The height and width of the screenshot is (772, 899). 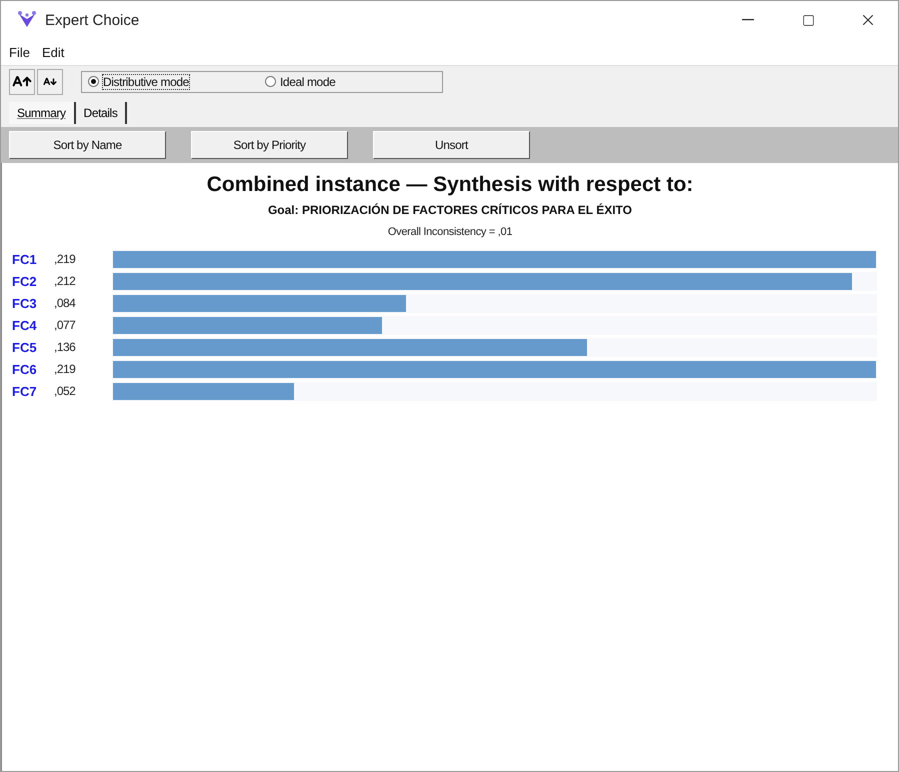 What do you see at coordinates (450, 210) in the screenshot?
I see `goal-label: Goal: PRIORIZACIÓN DE FACTORES CRÍTICOS PARA EL ÉXITO` at bounding box center [450, 210].